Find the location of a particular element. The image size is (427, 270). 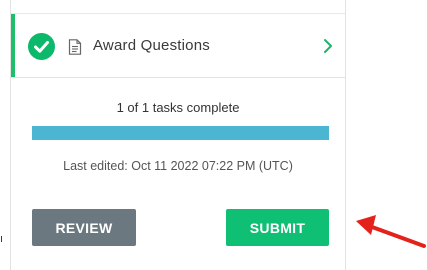

check-circle-icon is located at coordinates (41, 46).